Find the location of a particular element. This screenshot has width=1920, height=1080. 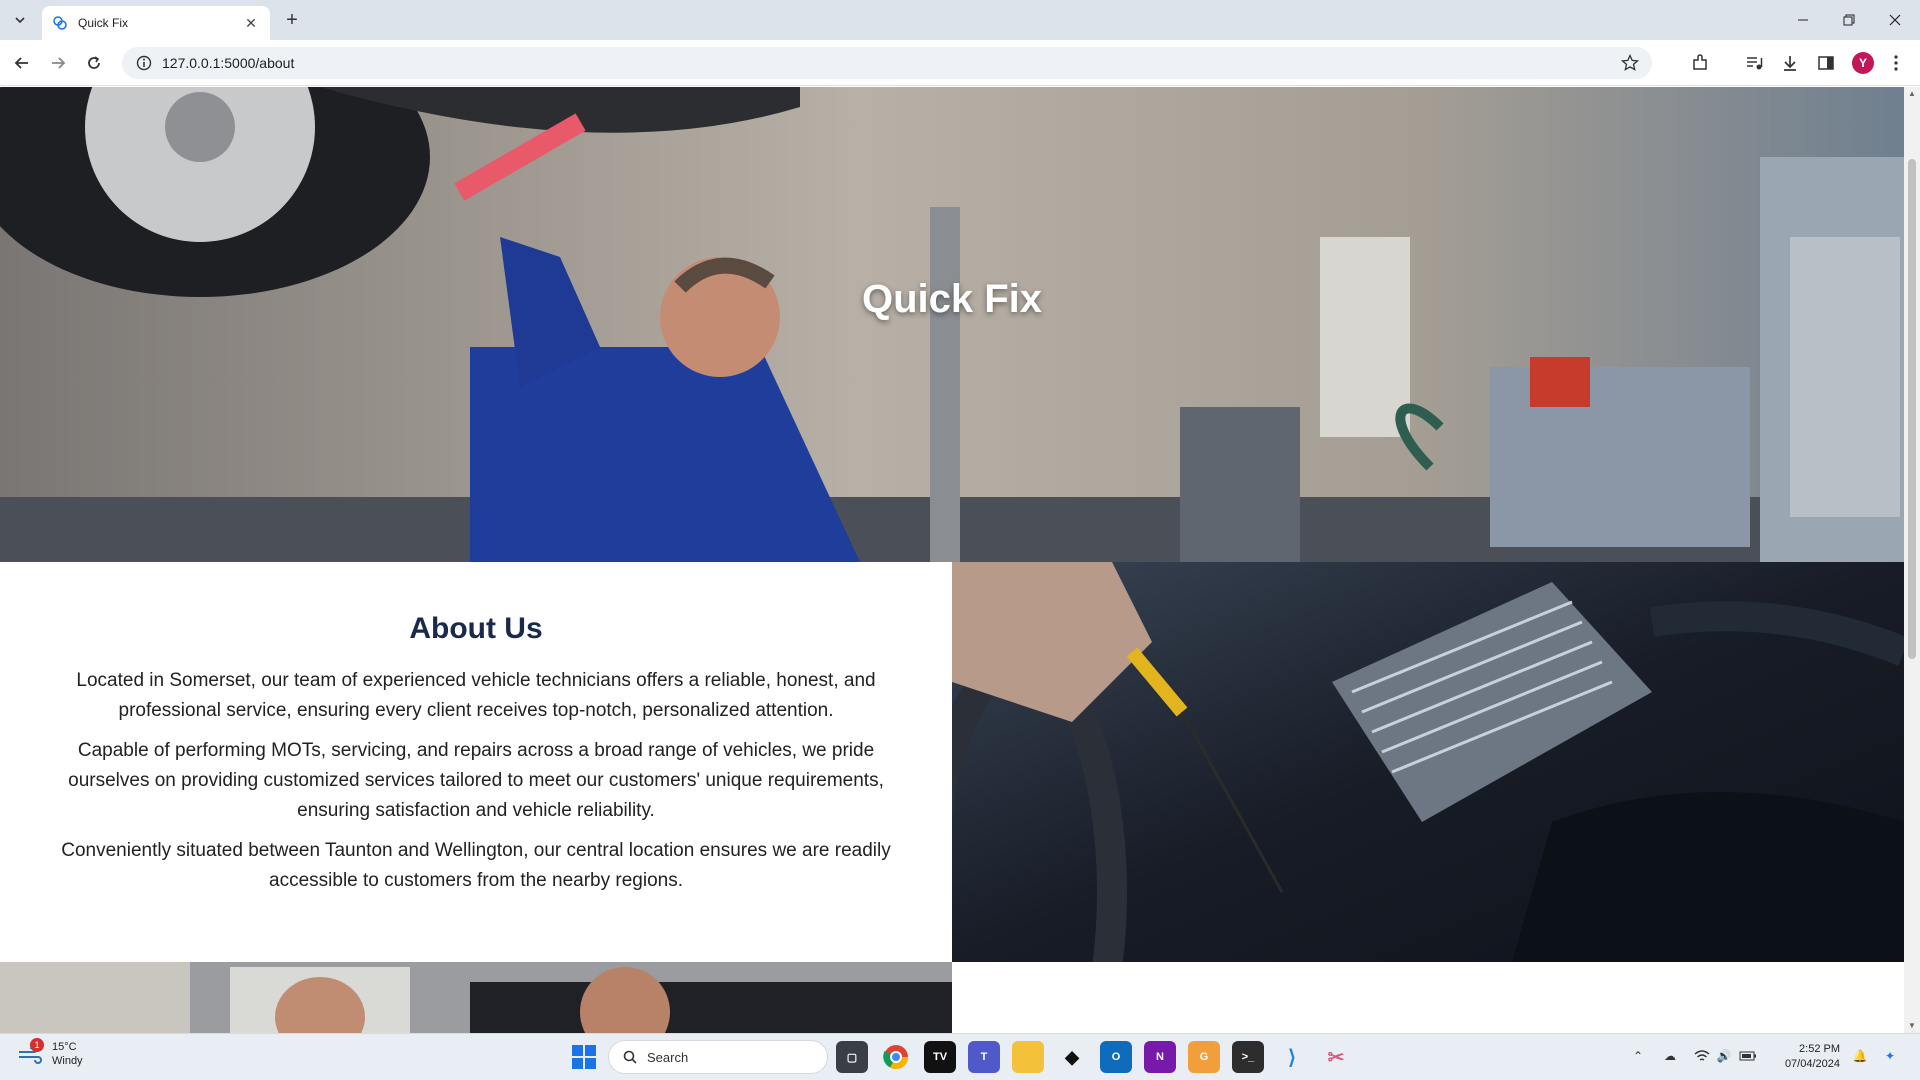

windows-logo-icon is located at coordinates (584, 1057).